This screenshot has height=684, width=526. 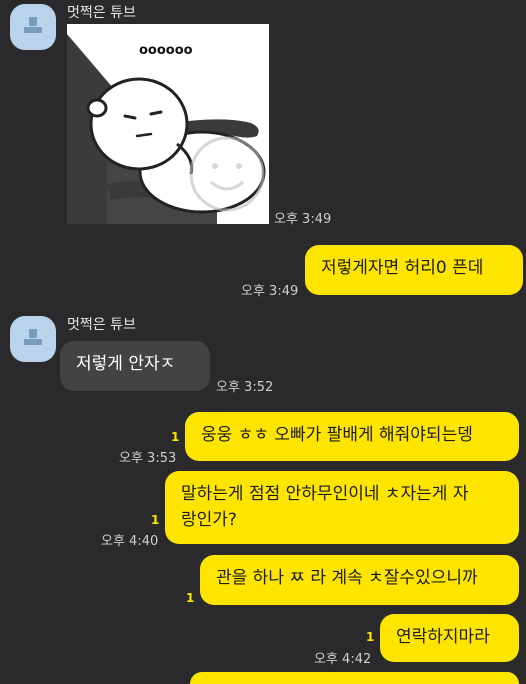 What do you see at coordinates (347, 578) in the screenshot?
I see `message-text: 관을 하나 ㅉ 라 계속 ㅊ잘수있으니까` at bounding box center [347, 578].